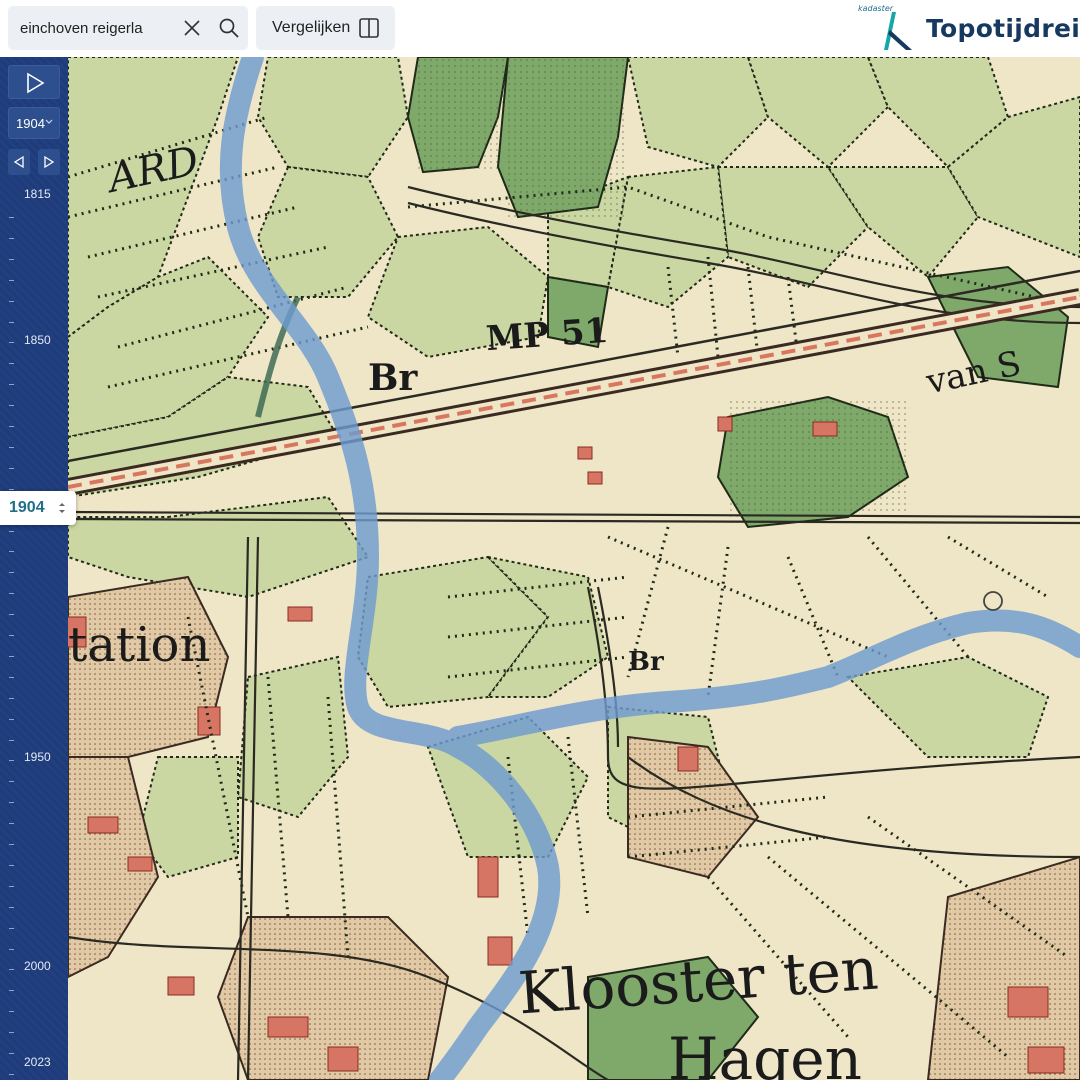 This screenshot has width=1080, height=1080. What do you see at coordinates (37, 340) in the screenshot?
I see `tick-label: 1850` at bounding box center [37, 340].